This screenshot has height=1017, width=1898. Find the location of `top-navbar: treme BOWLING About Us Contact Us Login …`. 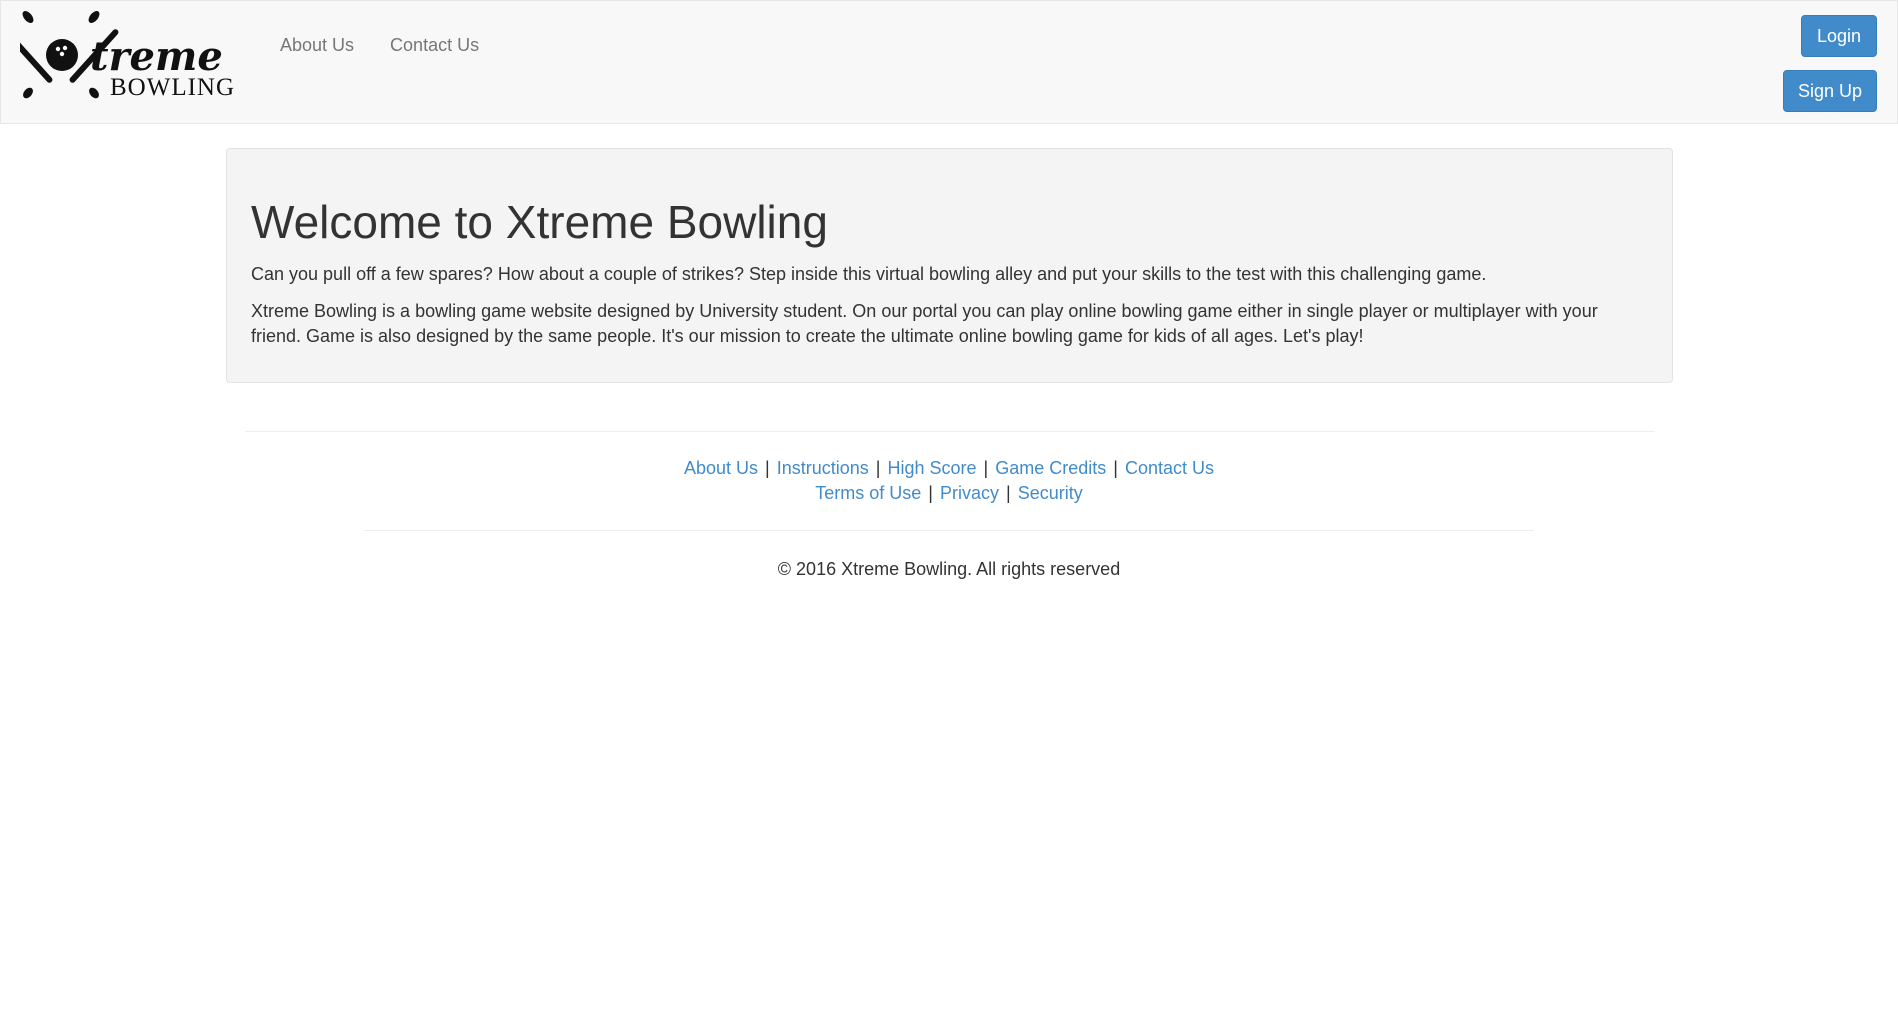

top-navbar: treme BOWLING About Us Contact Us Login … is located at coordinates (949, 62).